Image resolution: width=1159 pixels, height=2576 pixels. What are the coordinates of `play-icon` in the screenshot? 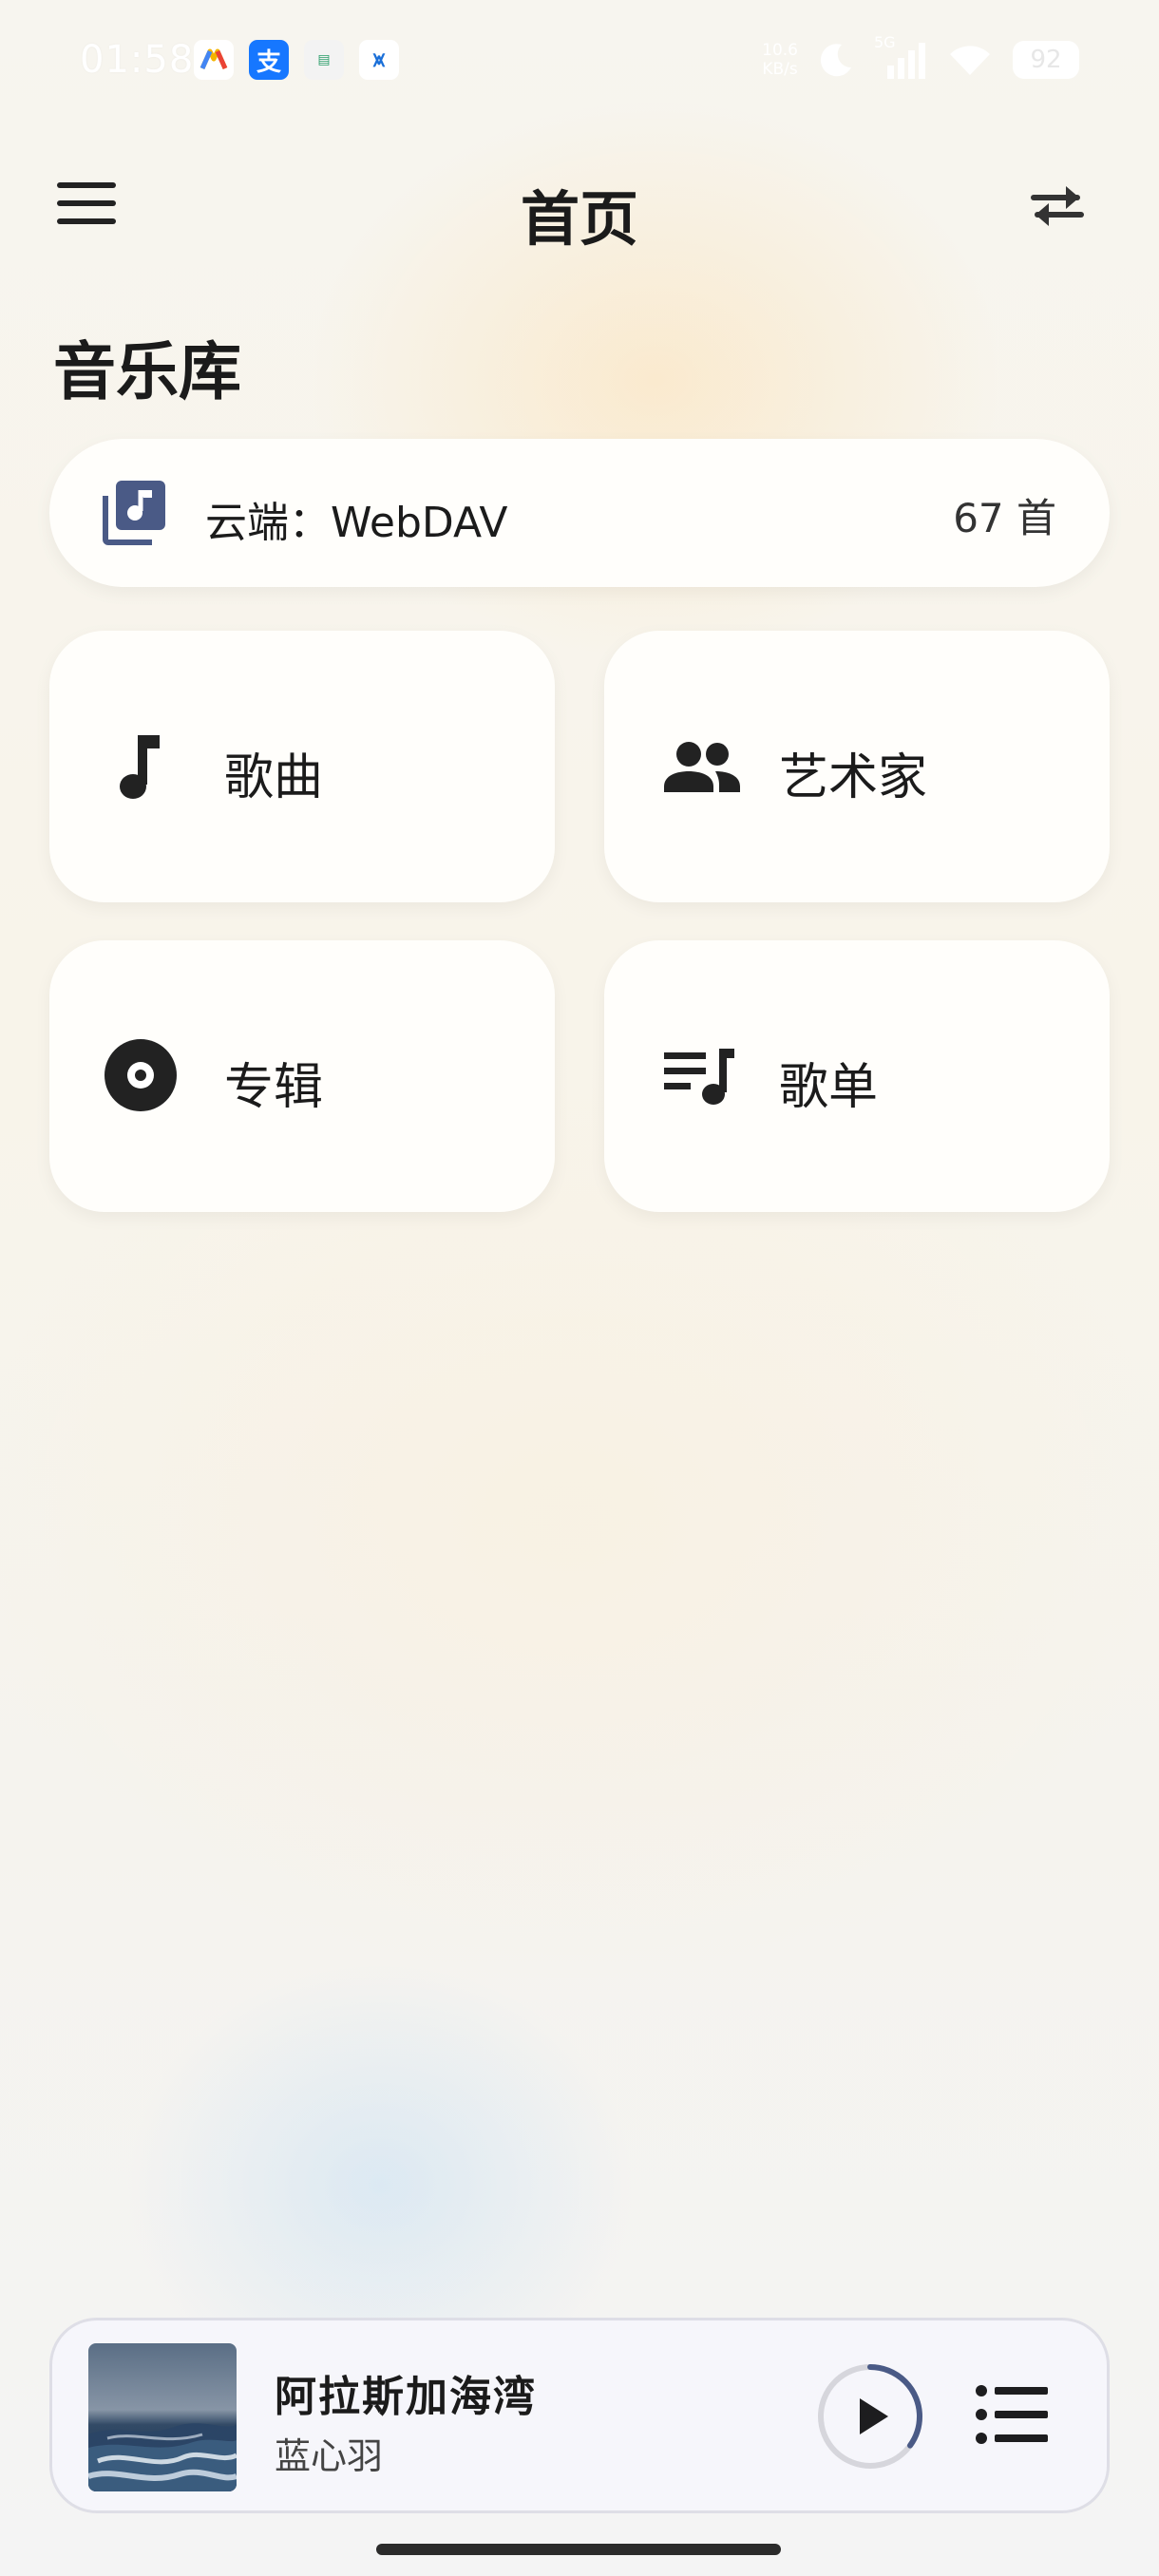 It's located at (874, 2416).